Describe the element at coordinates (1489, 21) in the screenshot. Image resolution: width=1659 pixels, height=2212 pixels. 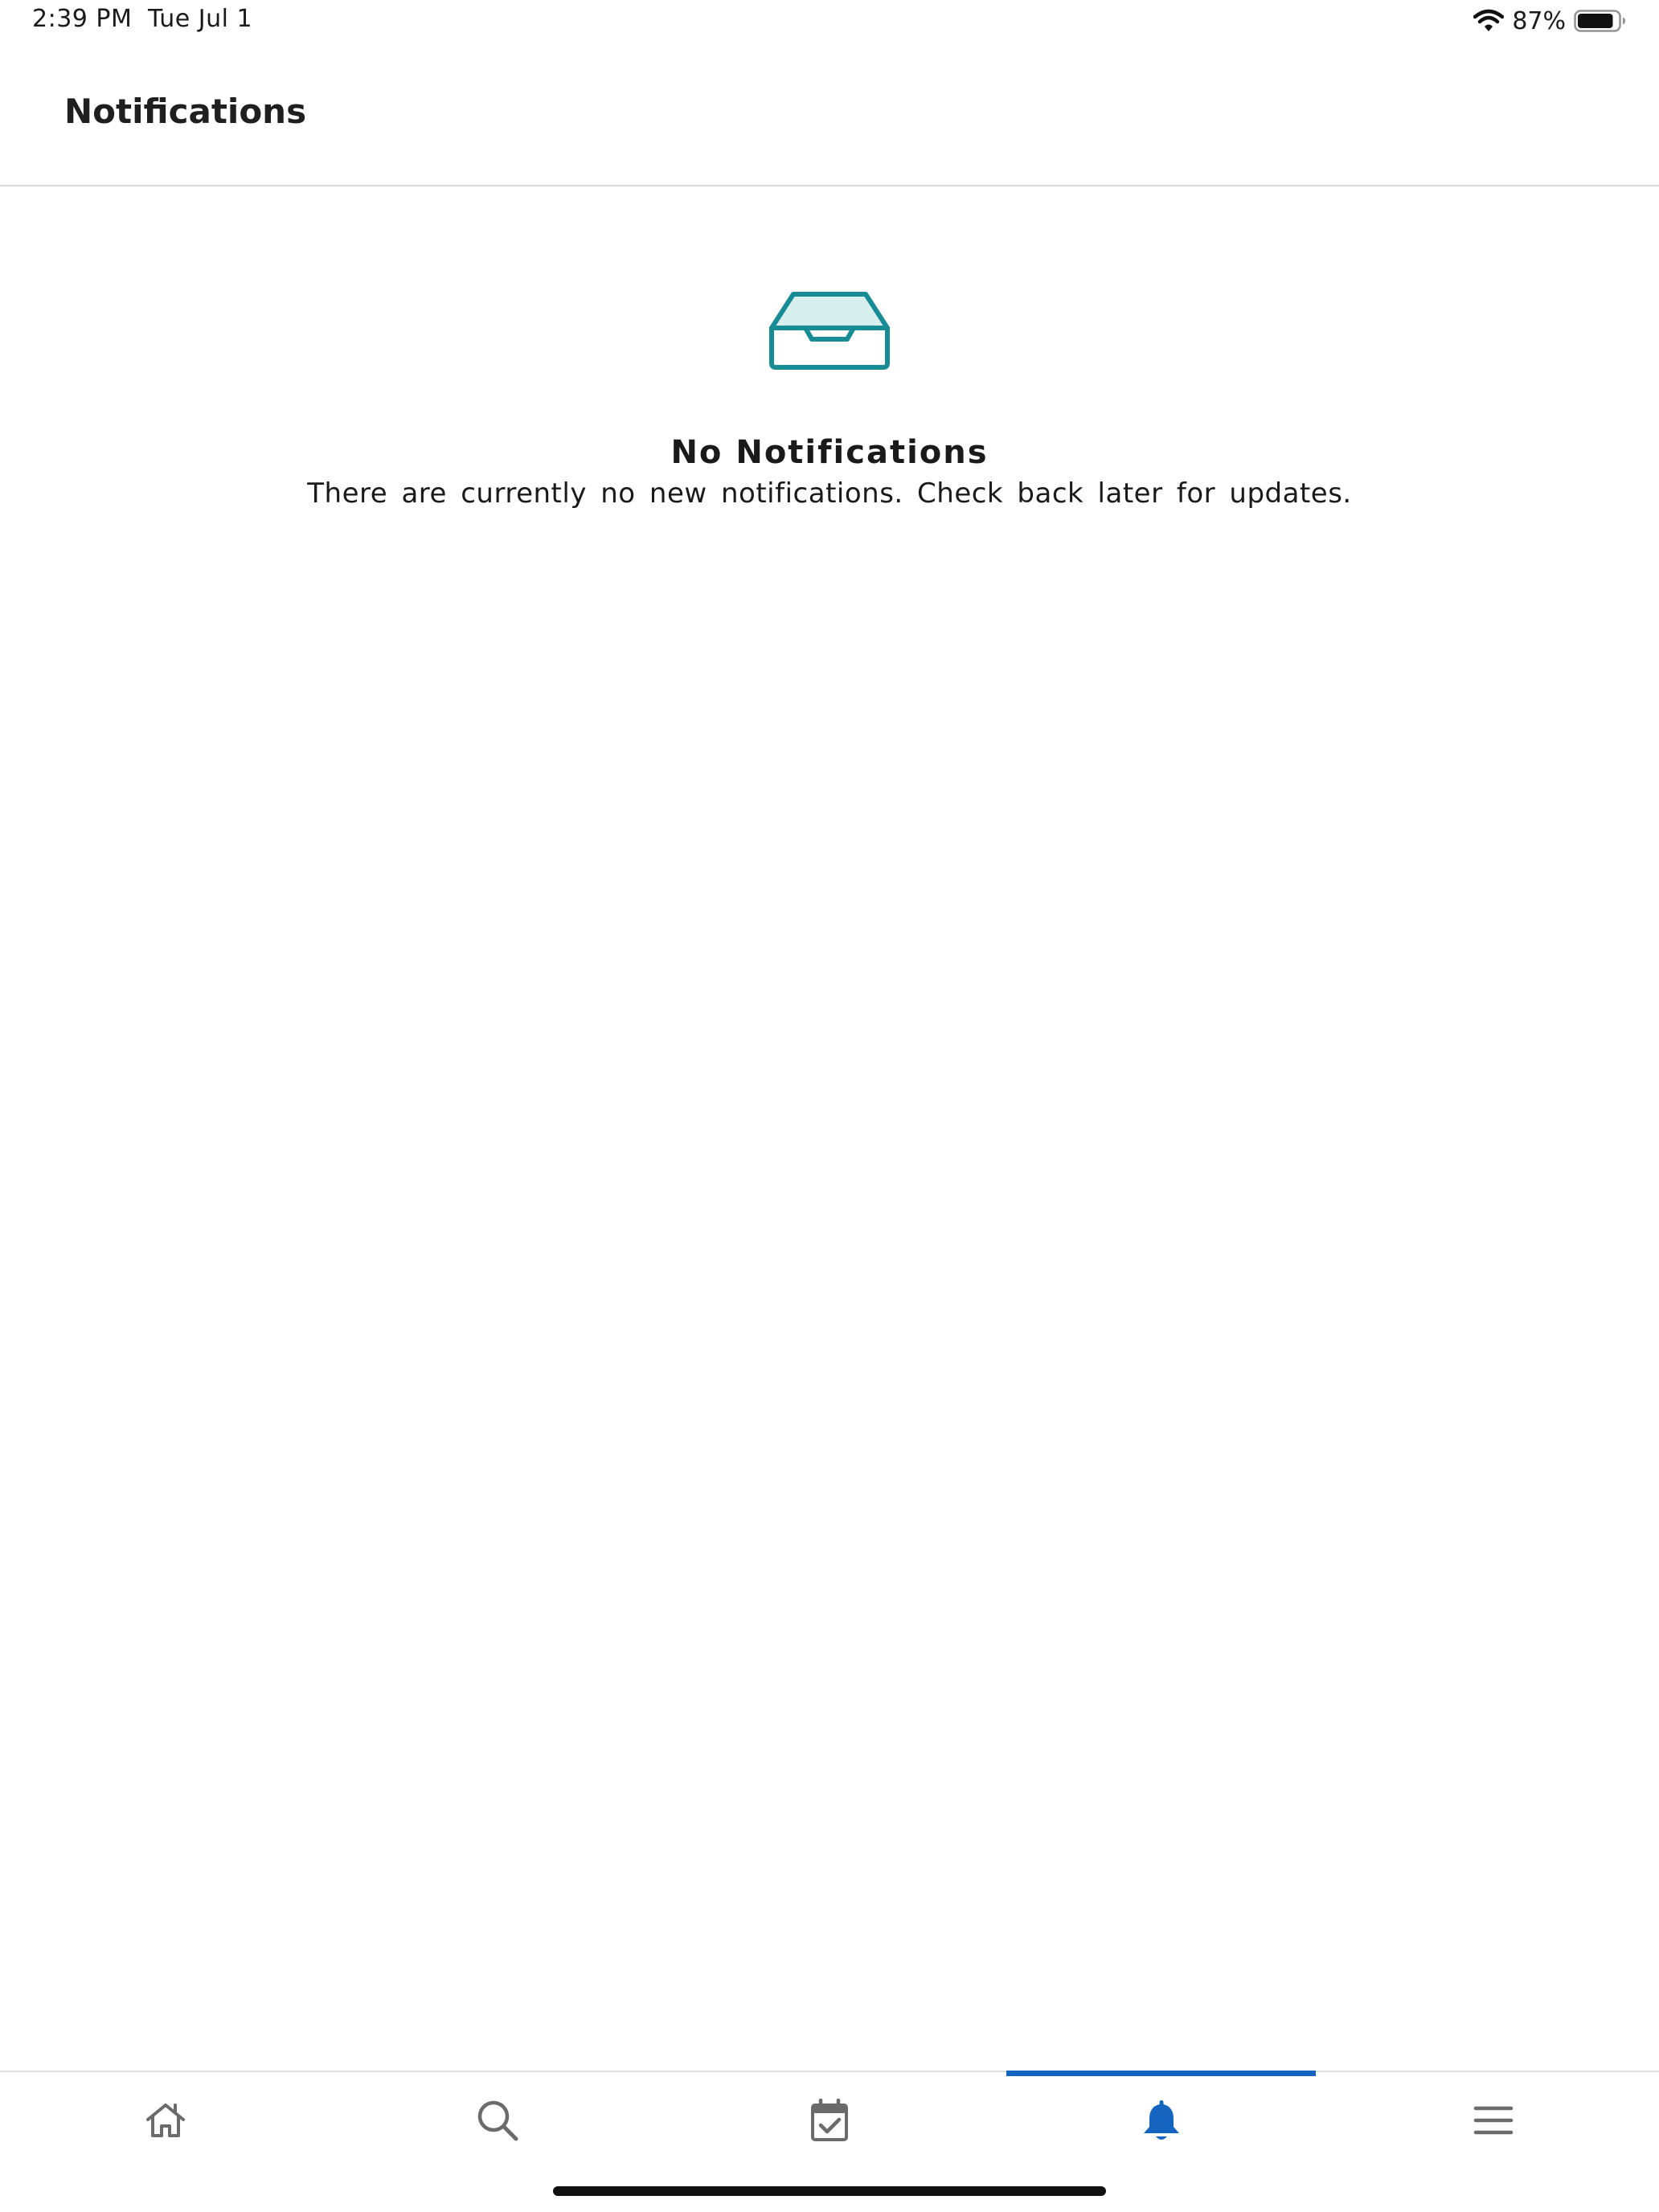
I see `wifi-icon` at that location.